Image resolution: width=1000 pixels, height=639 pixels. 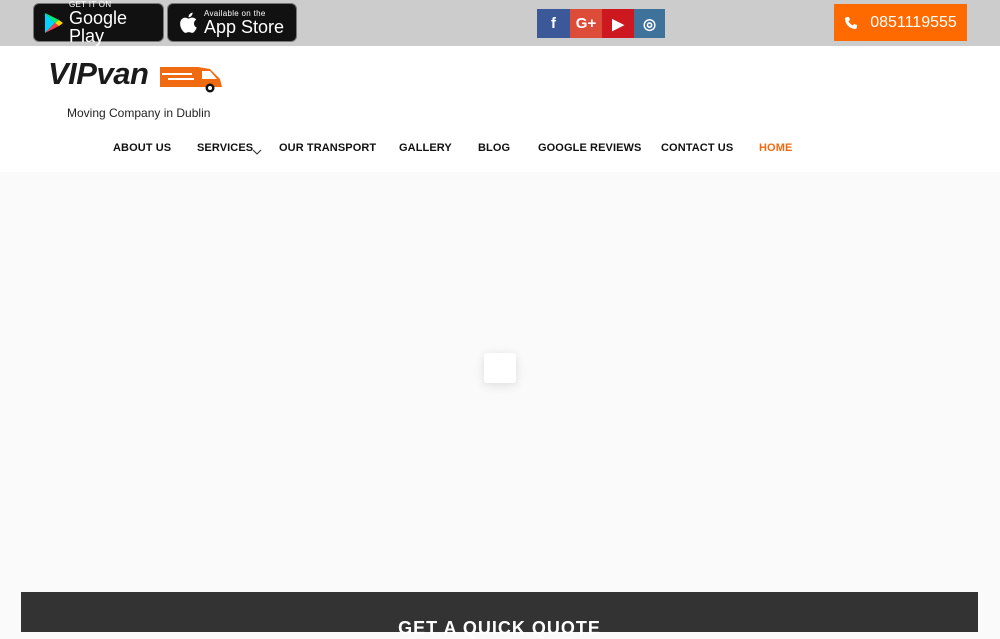 I want to click on nav-about-us: ABOUT US, so click(x=142, y=148).